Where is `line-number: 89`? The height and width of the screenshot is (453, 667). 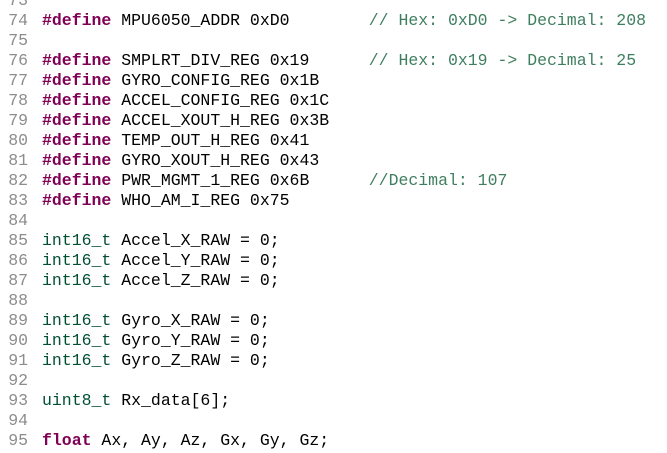 line-number: 89 is located at coordinates (18, 320).